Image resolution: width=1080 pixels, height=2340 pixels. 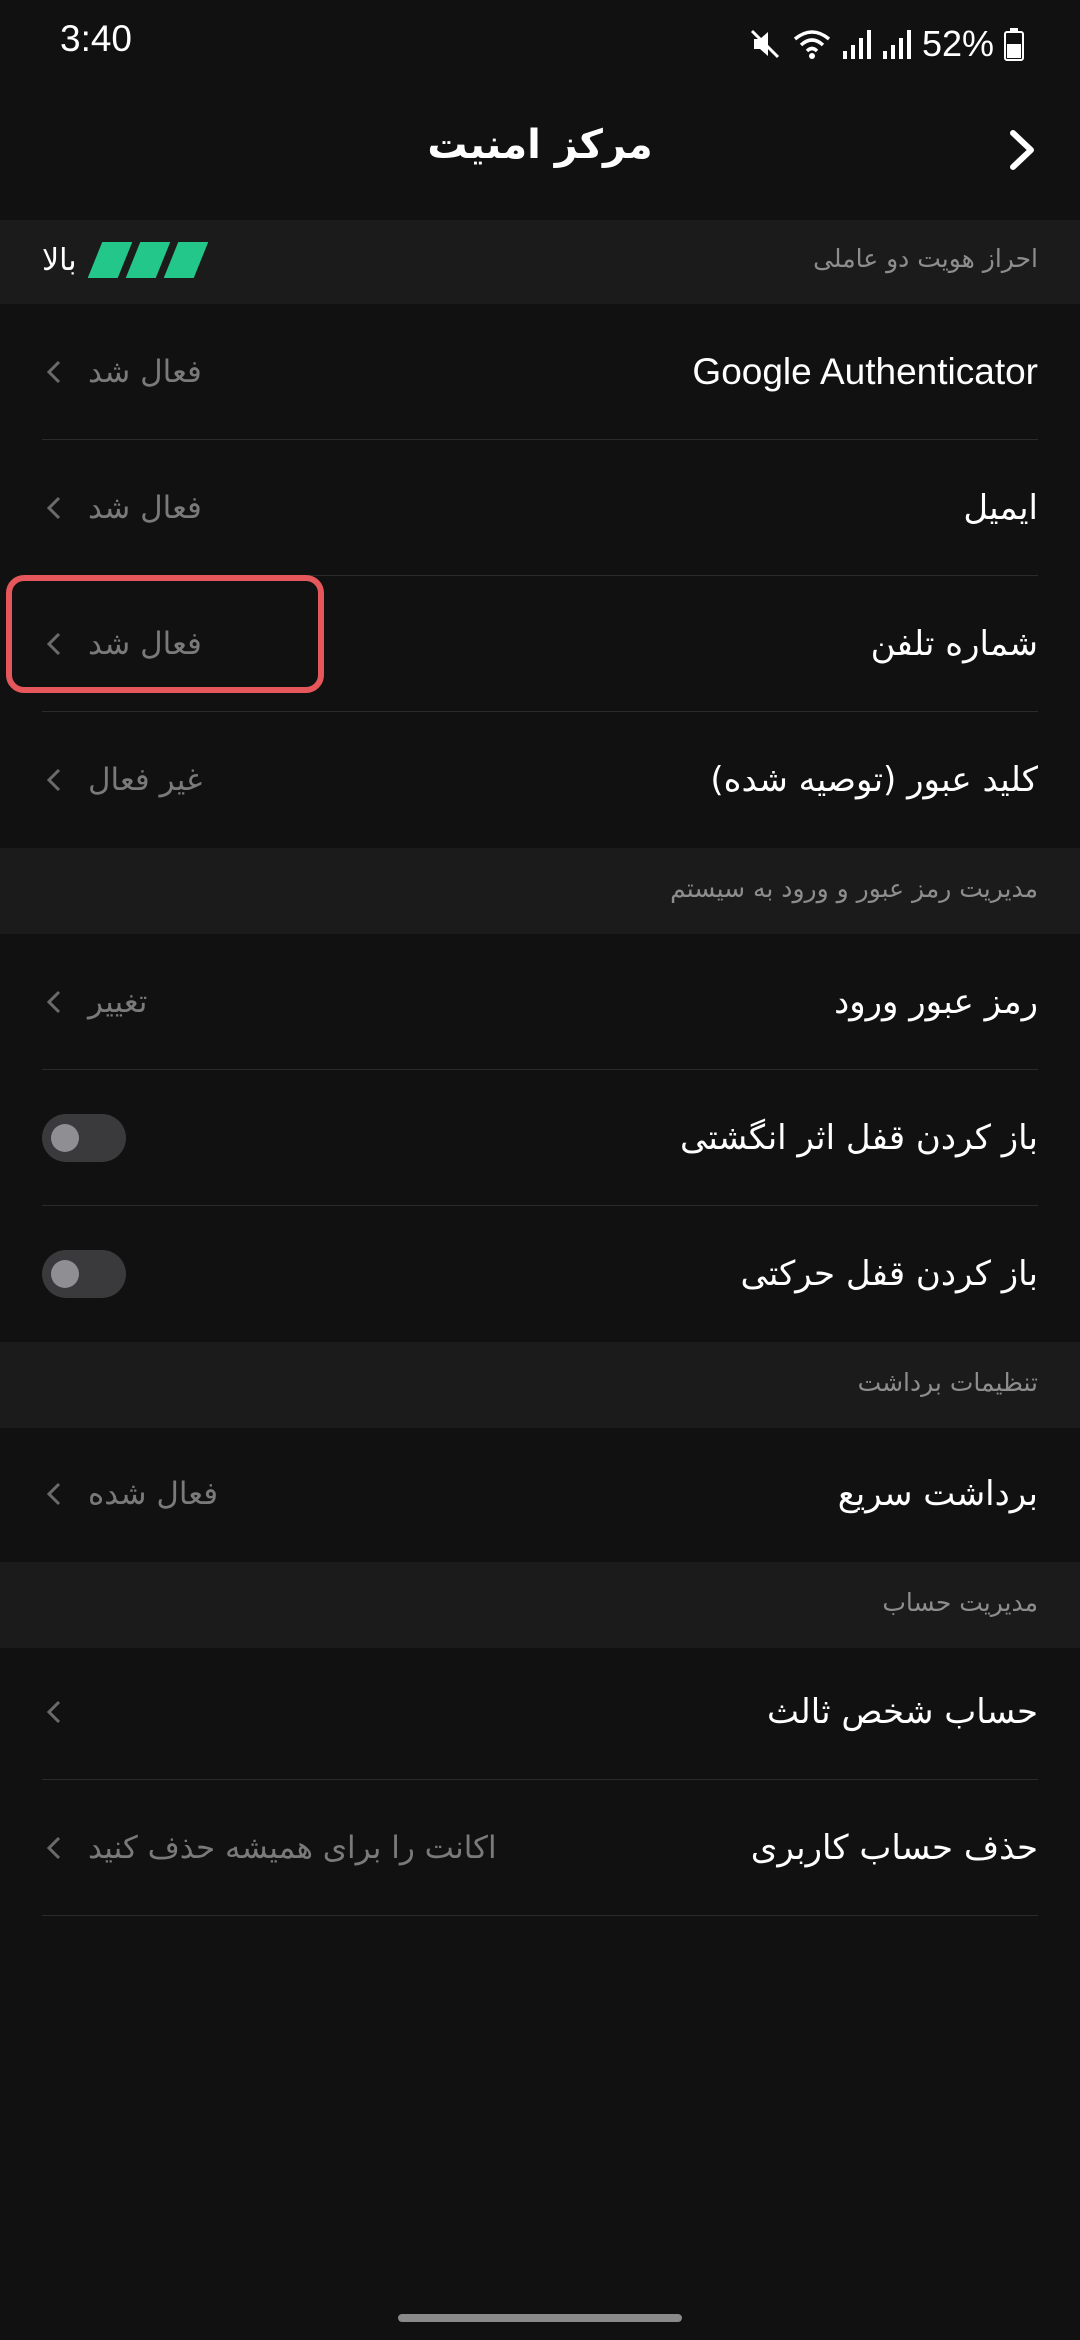 I want to click on home-indicator, so click(x=540, y=2318).